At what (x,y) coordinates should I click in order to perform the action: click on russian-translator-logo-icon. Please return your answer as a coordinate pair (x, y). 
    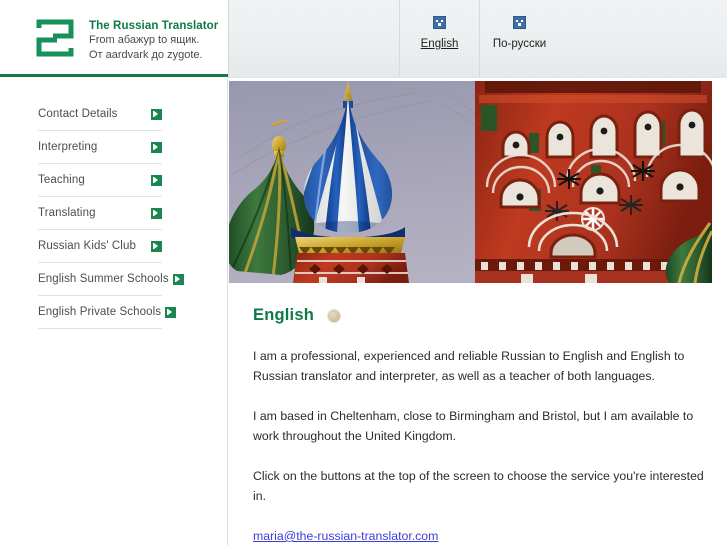
    Looking at the image, I should click on (55, 38).